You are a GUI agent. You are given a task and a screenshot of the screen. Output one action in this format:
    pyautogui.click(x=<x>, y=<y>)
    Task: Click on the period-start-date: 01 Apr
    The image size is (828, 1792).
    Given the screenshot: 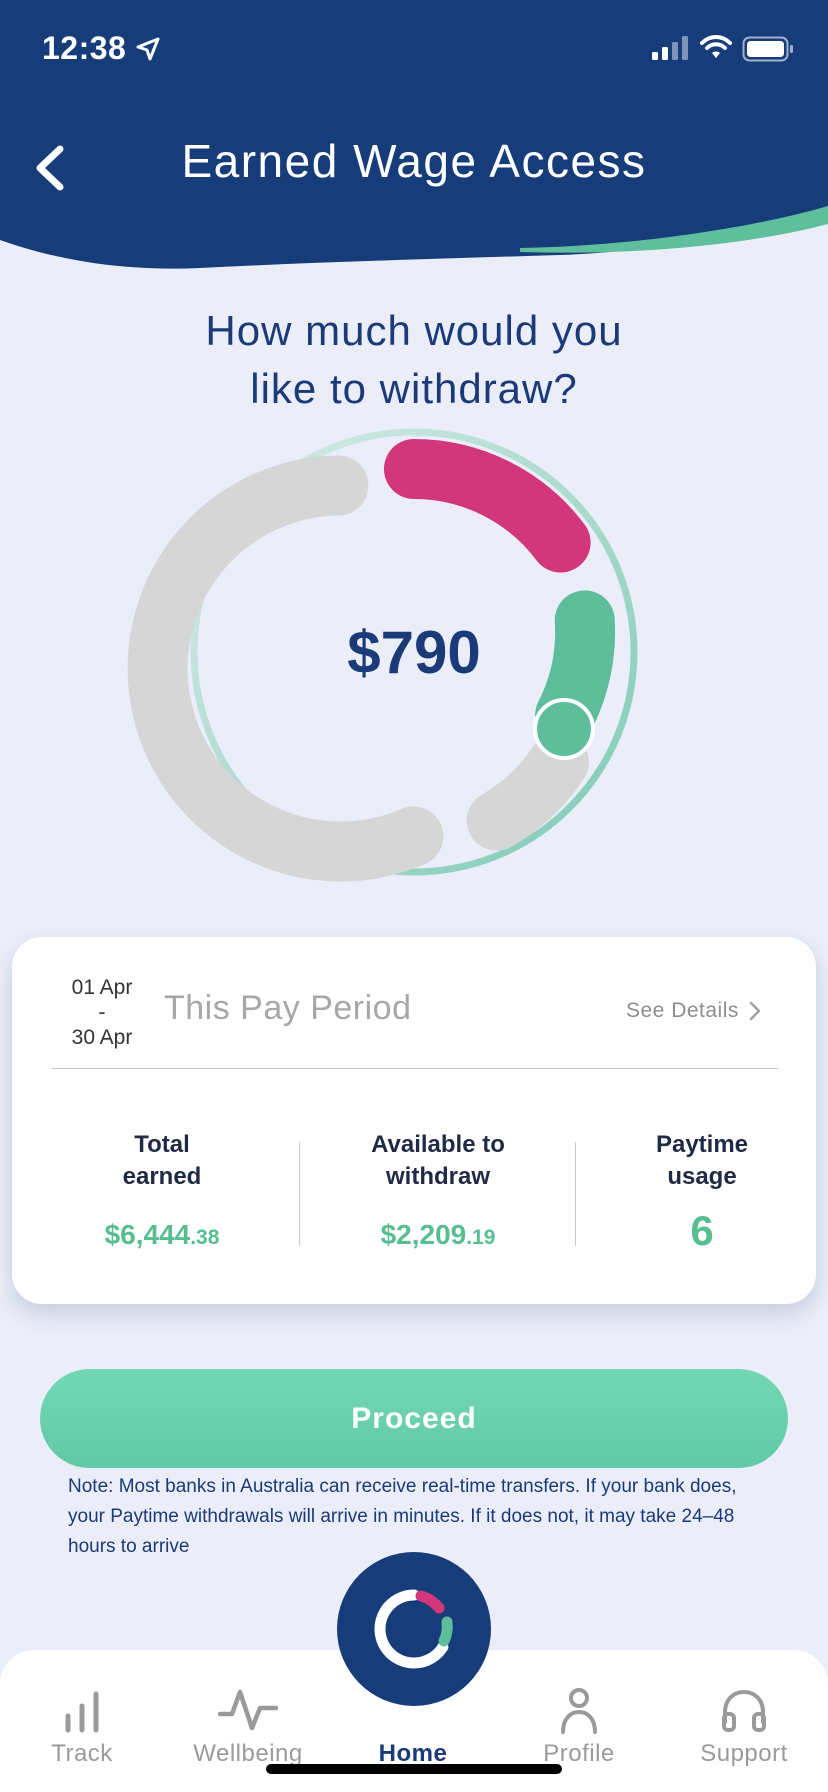 What is the action you would take?
    pyautogui.click(x=102, y=987)
    